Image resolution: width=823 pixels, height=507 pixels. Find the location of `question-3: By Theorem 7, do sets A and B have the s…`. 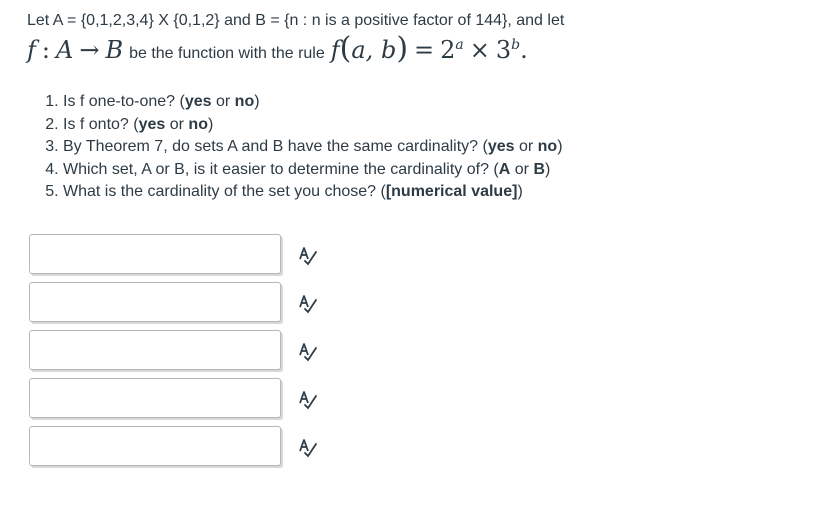

question-3: By Theorem 7, do sets A and B have the s… is located at coordinates (313, 147).